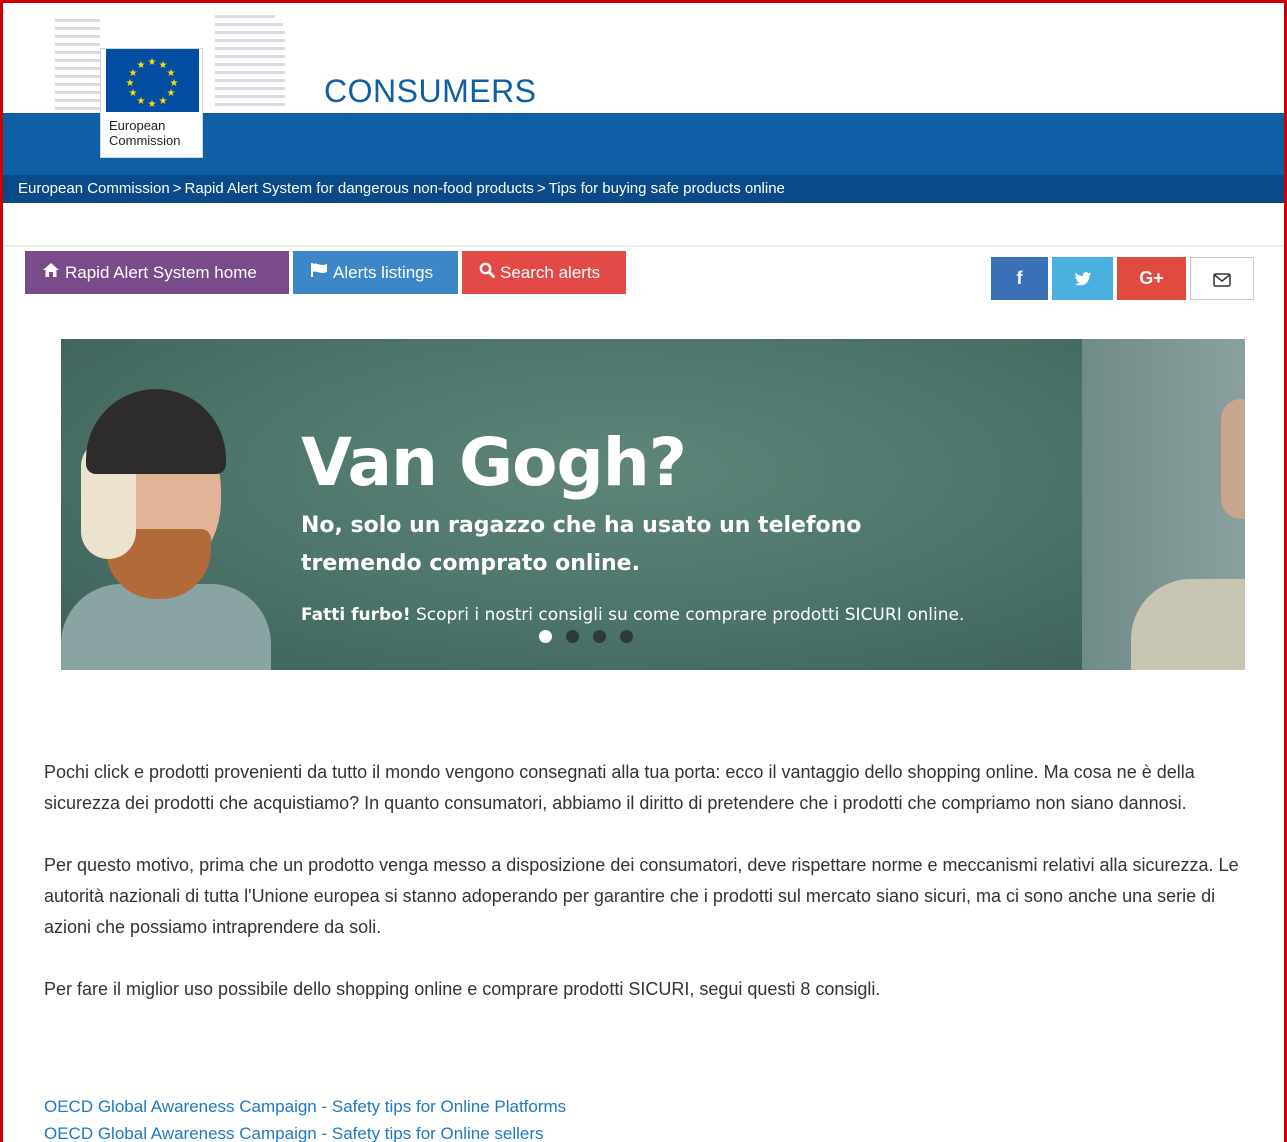 The width and height of the screenshot is (1287, 1142). What do you see at coordinates (161, 272) in the screenshot?
I see `home-button-label: Rapid Alert System home` at bounding box center [161, 272].